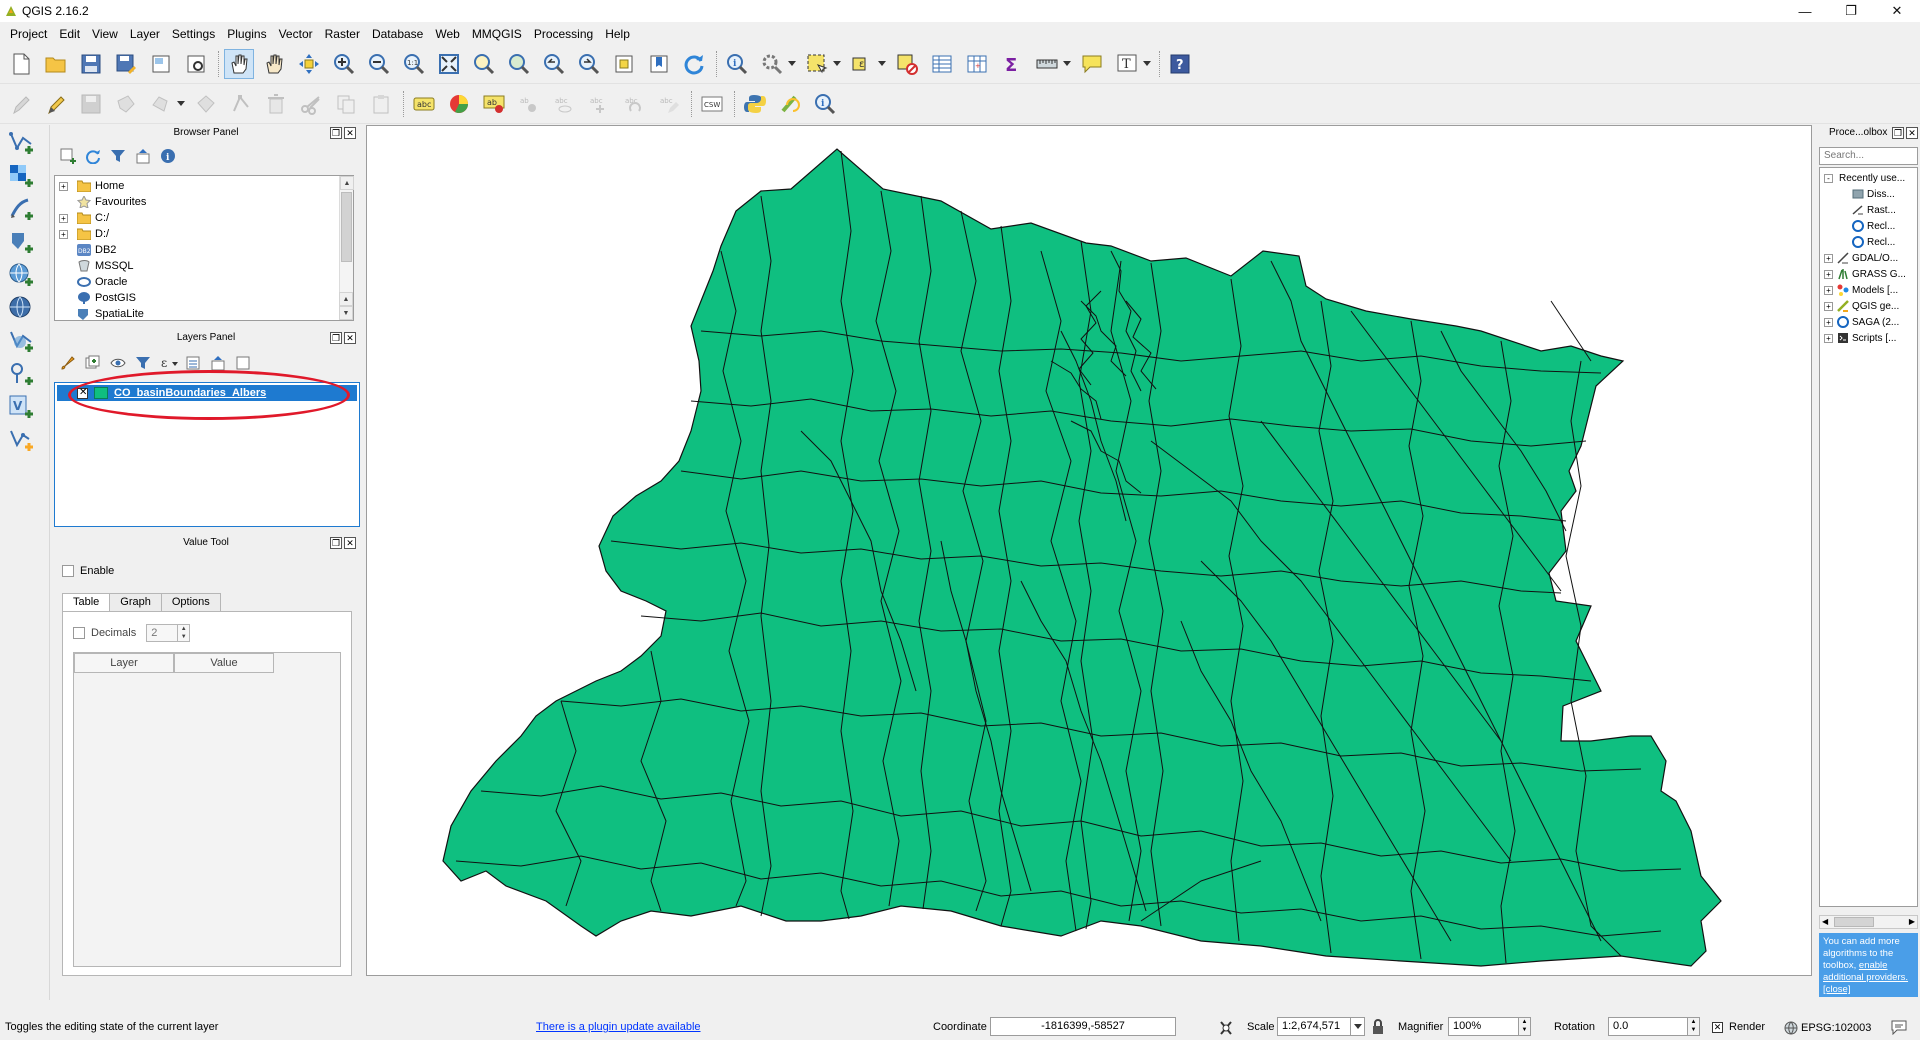 This screenshot has width=1920, height=1040. I want to click on scroll-left-icon: ◀, so click(1825, 921).